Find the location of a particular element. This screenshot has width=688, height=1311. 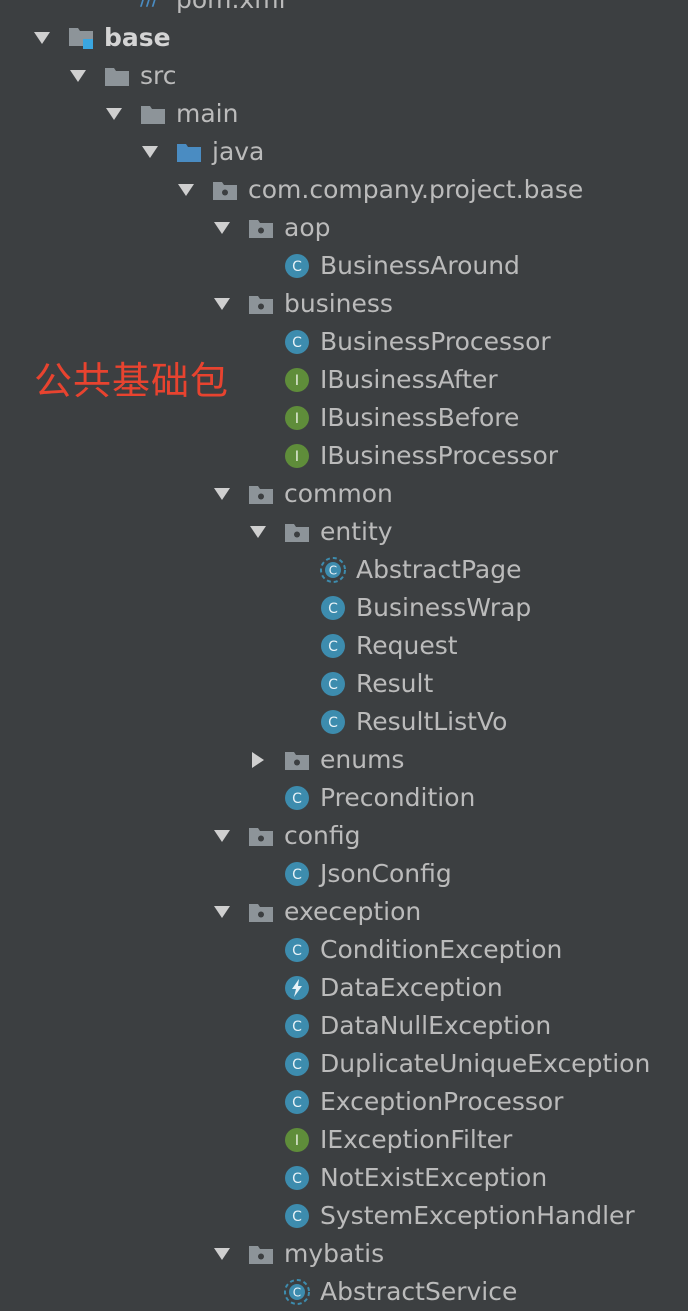

tree-node-label: ConditionException is located at coordinates (441, 949).